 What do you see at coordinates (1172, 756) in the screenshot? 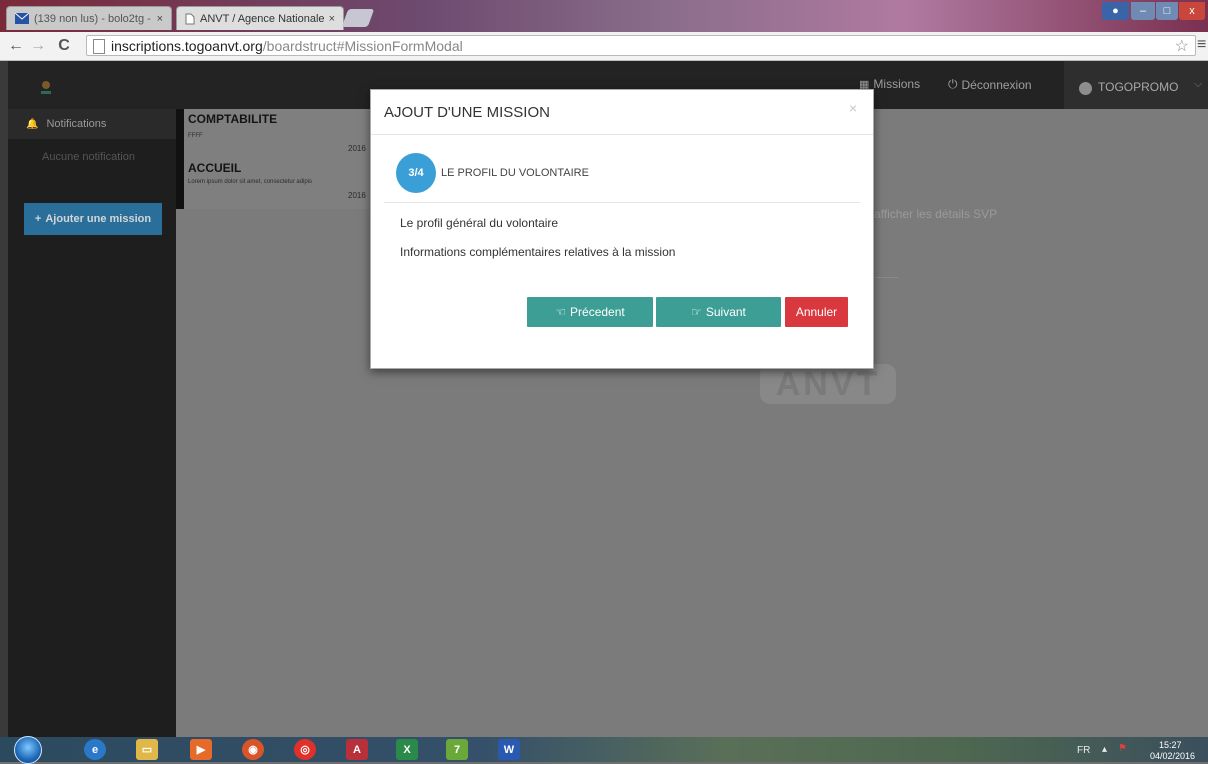
I see `clock-date: 04/02/2016` at bounding box center [1172, 756].